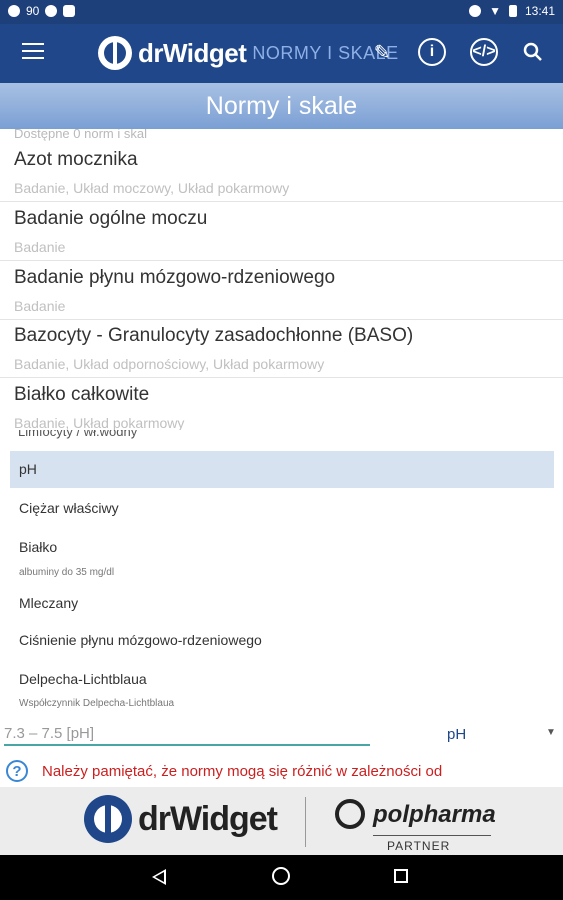 The image size is (563, 900). What do you see at coordinates (14, 11) in the screenshot?
I see `chat-icon` at bounding box center [14, 11].